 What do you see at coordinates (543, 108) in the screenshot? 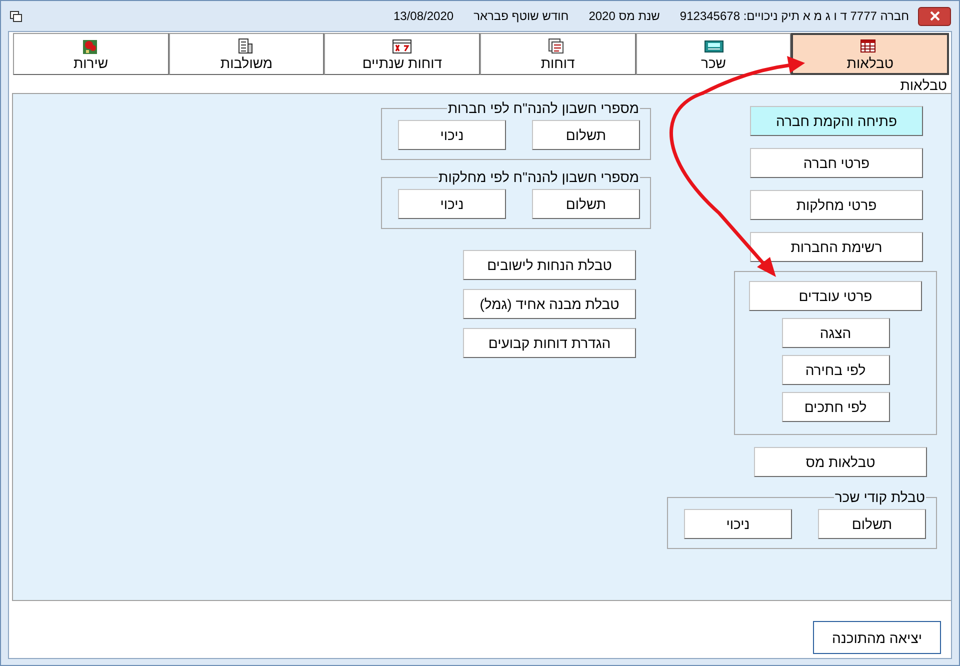
I see `group-label: מספרי חשבון להנה"ח לפי חברות` at bounding box center [543, 108].